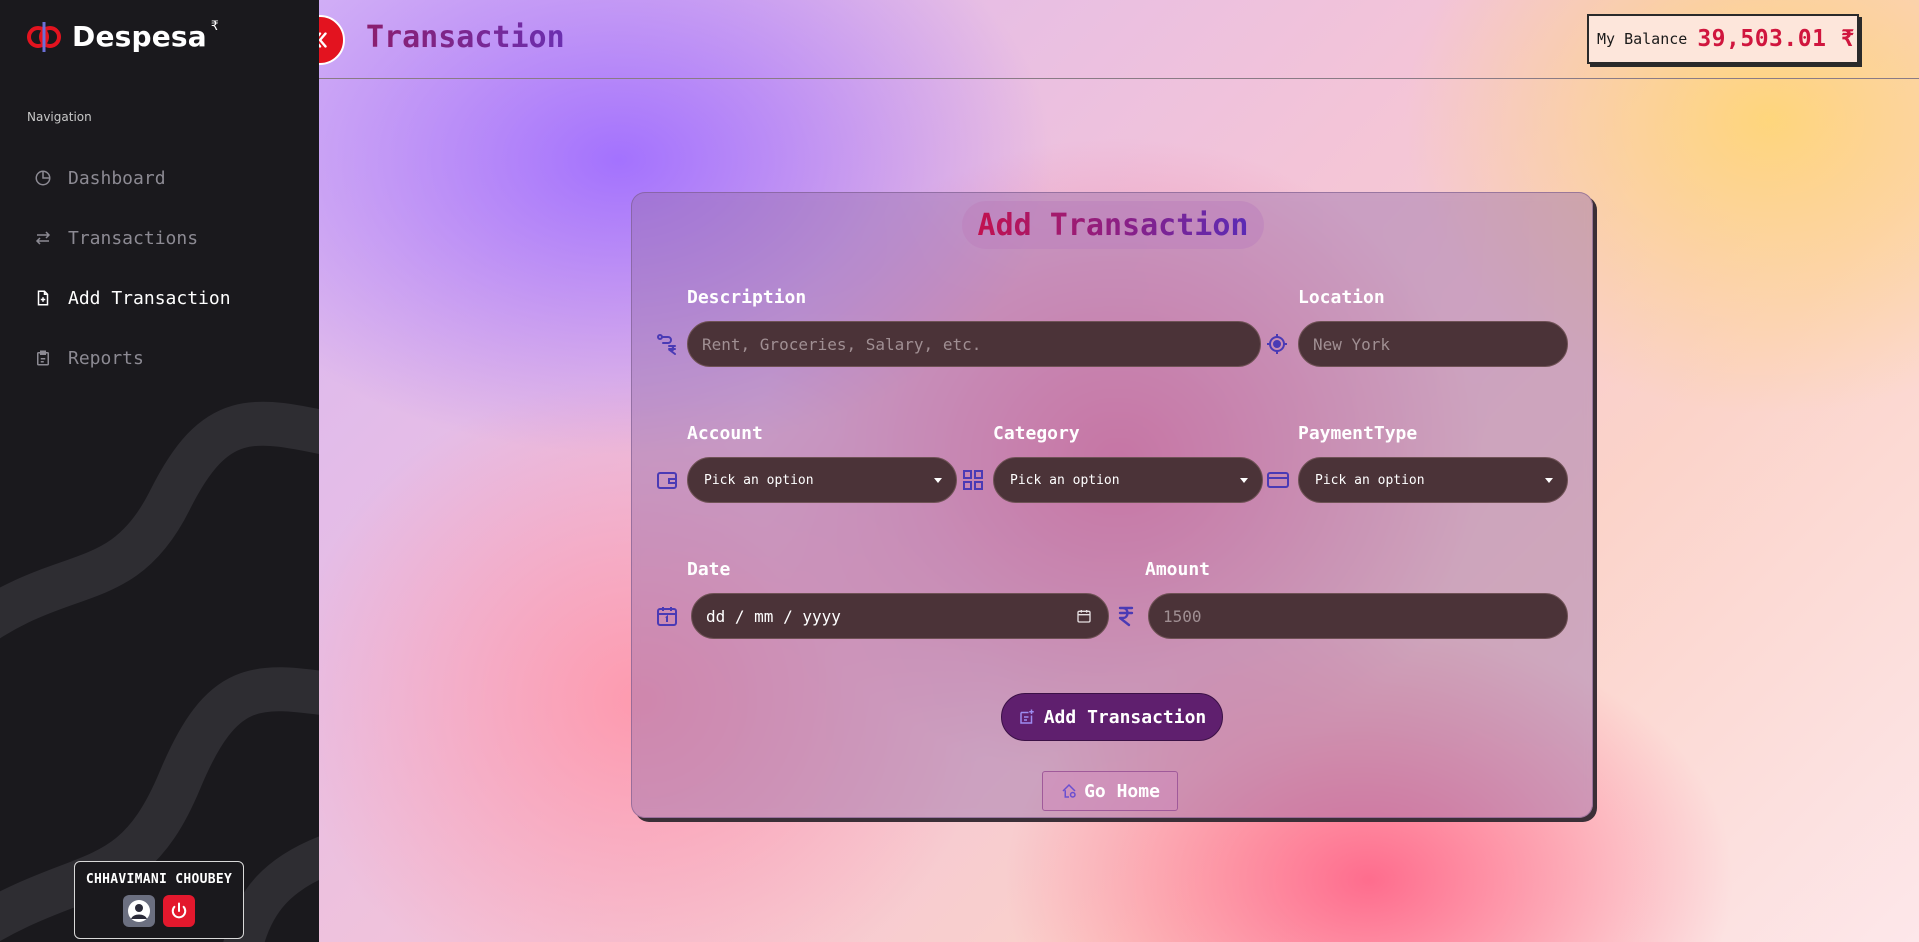  I want to click on category-label: Category, so click(1036, 433).